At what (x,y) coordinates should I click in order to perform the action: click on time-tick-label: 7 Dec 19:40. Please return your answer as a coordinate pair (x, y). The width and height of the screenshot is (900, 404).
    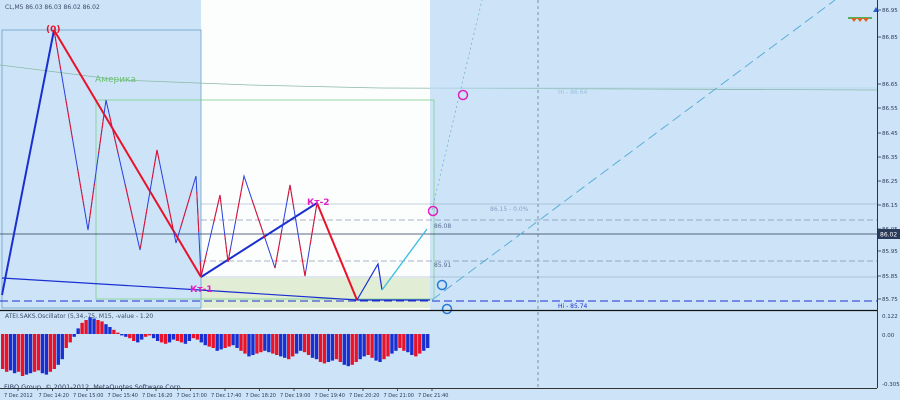
    Looking at the image, I should click on (330, 396).